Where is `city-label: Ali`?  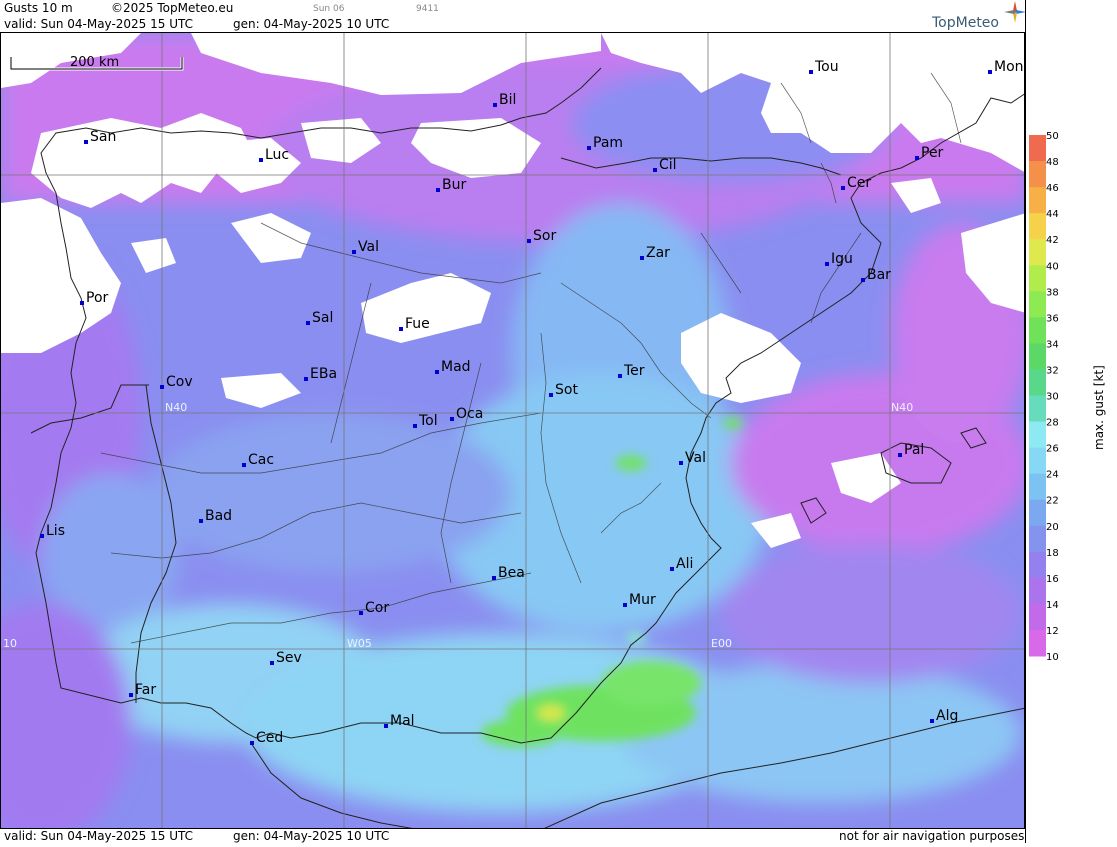 city-label: Ali is located at coordinates (684, 564).